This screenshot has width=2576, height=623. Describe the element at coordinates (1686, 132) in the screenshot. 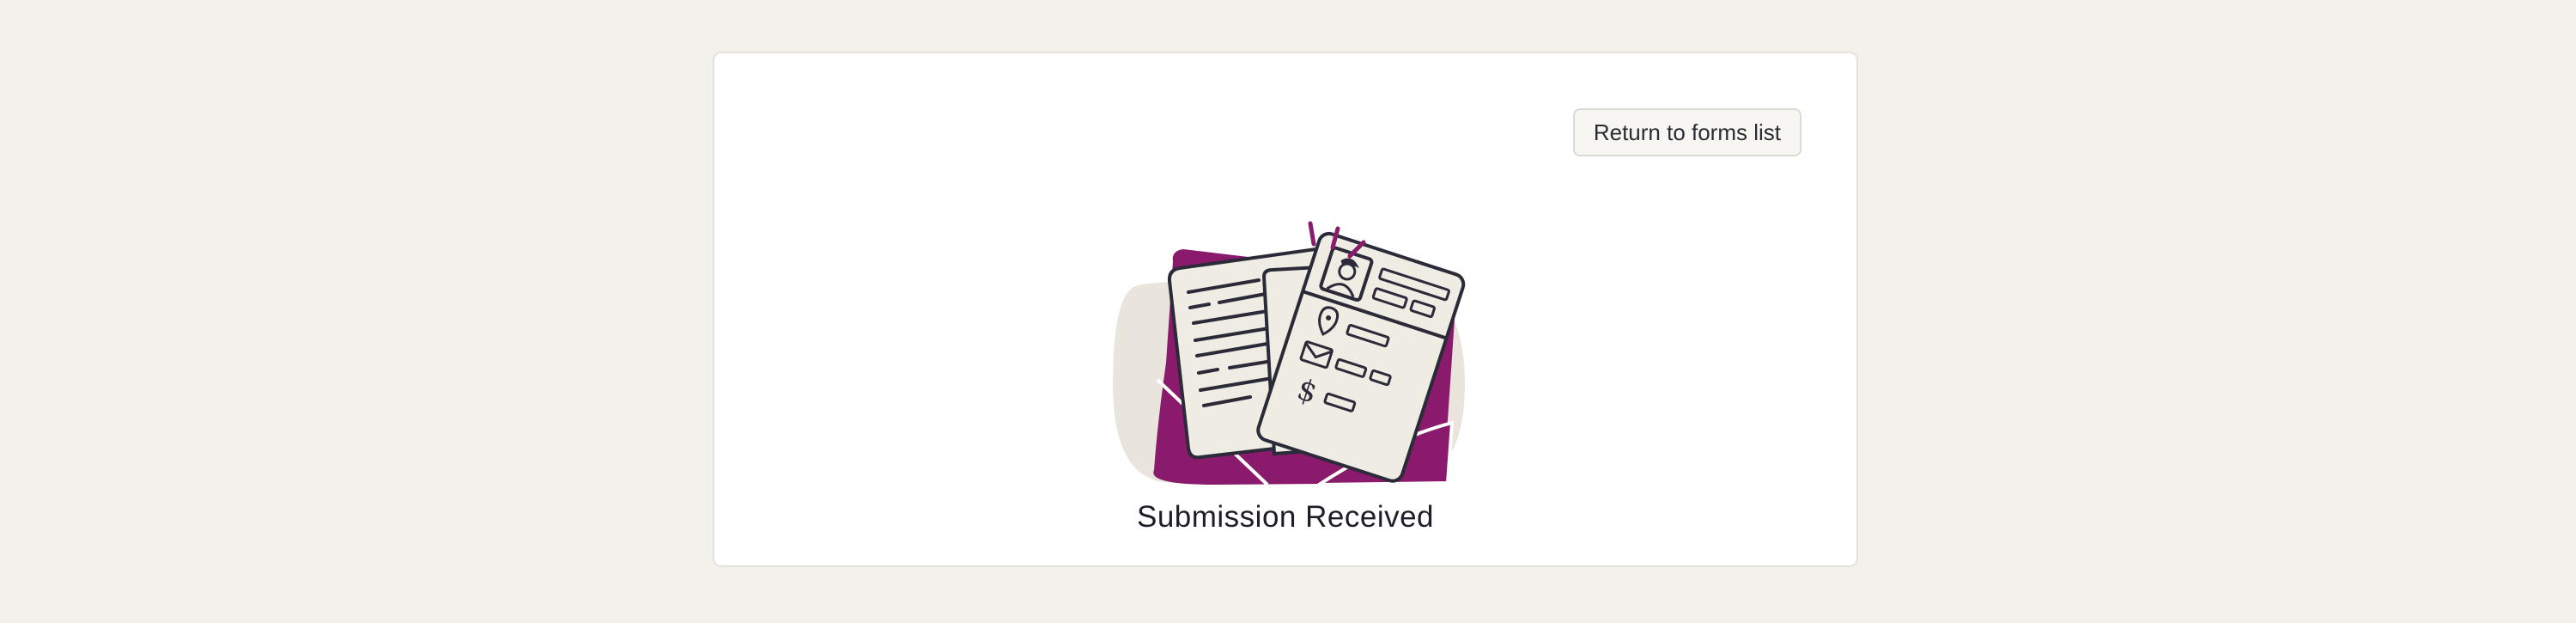

I see `return-to-forms-button: Return to forms list` at that location.